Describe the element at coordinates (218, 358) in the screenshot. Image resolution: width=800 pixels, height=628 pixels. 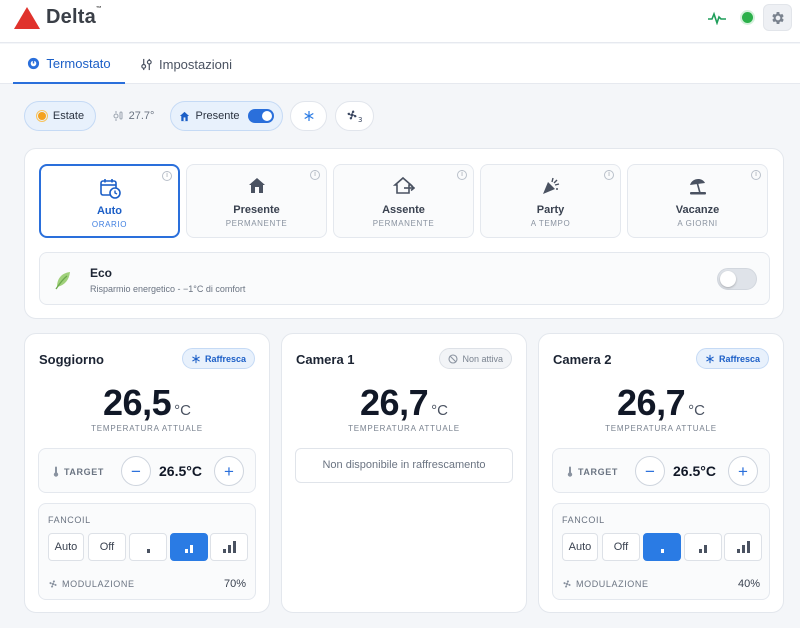
I see `zone-mode-badge: Raffresca` at that location.